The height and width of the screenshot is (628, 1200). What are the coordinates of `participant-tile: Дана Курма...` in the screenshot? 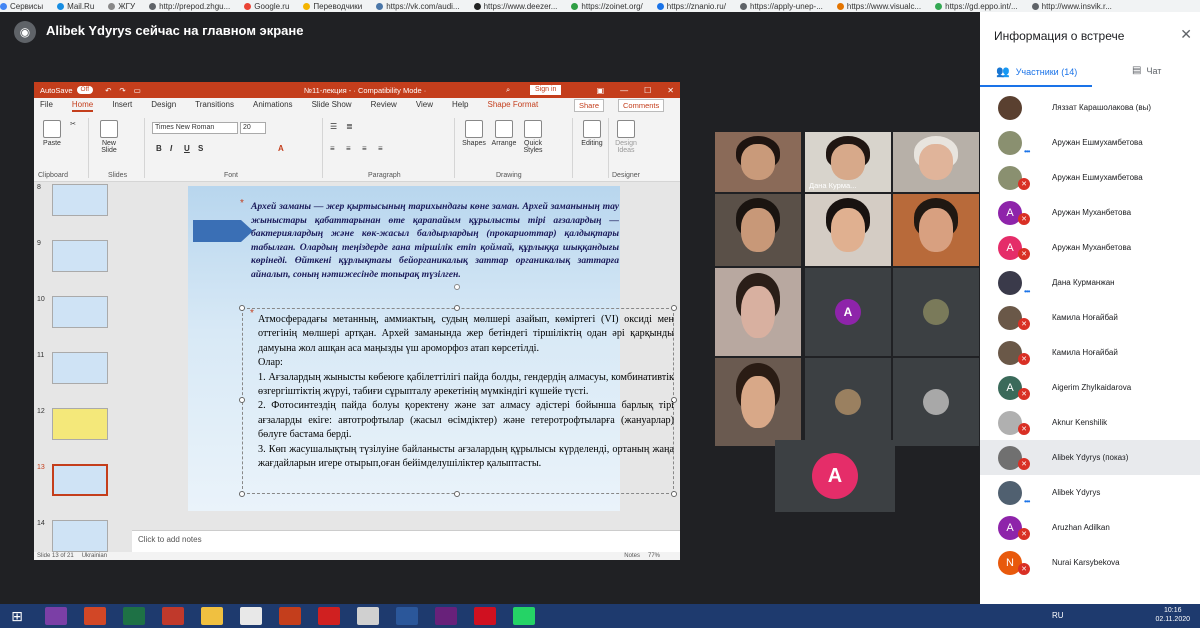 It's located at (848, 162).